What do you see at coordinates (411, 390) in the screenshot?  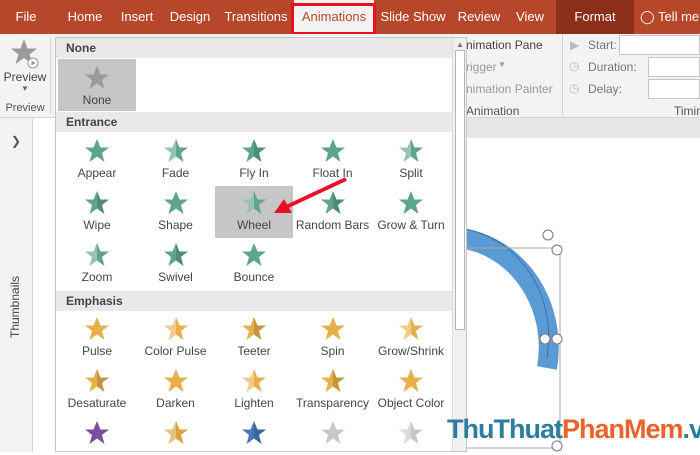 I see `animation-object-color: Object Color` at bounding box center [411, 390].